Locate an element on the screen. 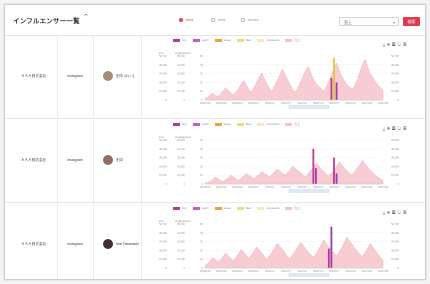 The width and height of the screenshot is (430, 284). filter-radio-feed: feed is located at coordinates (186, 20).